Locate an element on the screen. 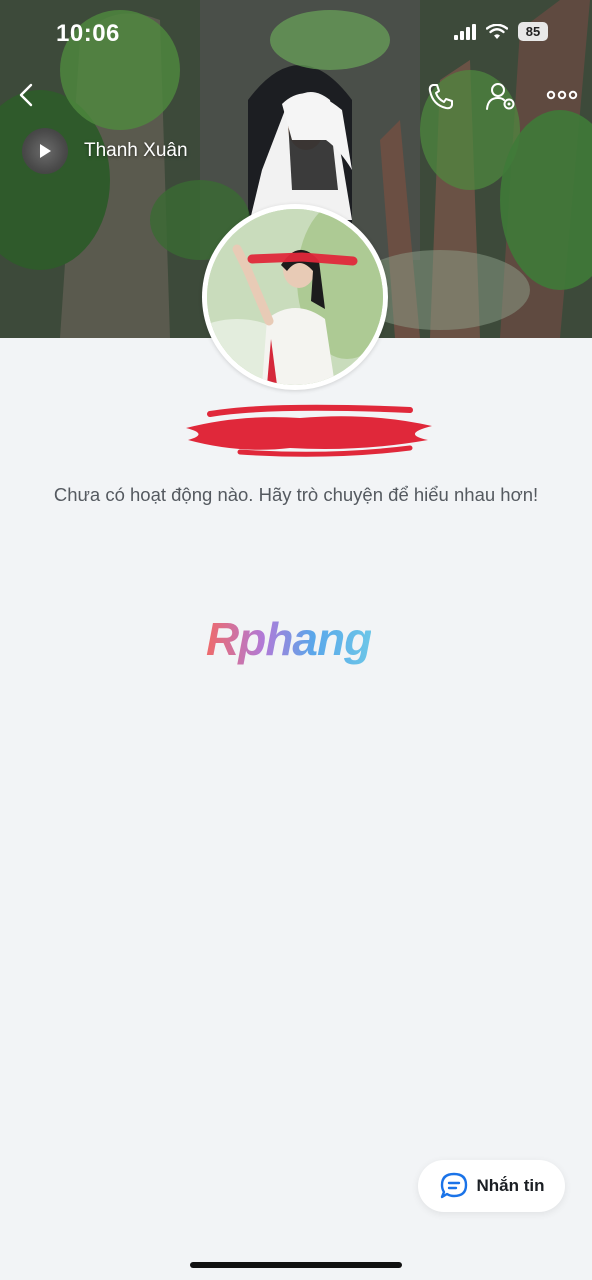 The image size is (592, 1280). message-button-label: Nhắn tin is located at coordinates (510, 1185).